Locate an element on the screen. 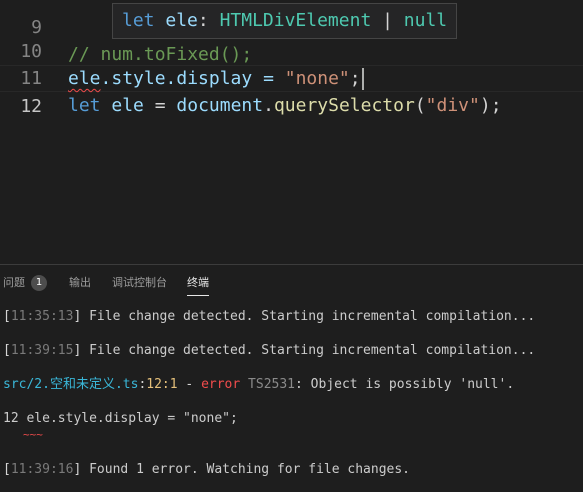 Image resolution: width=583 pixels, height=492 pixels. tooltip-null: null is located at coordinates (425, 20).